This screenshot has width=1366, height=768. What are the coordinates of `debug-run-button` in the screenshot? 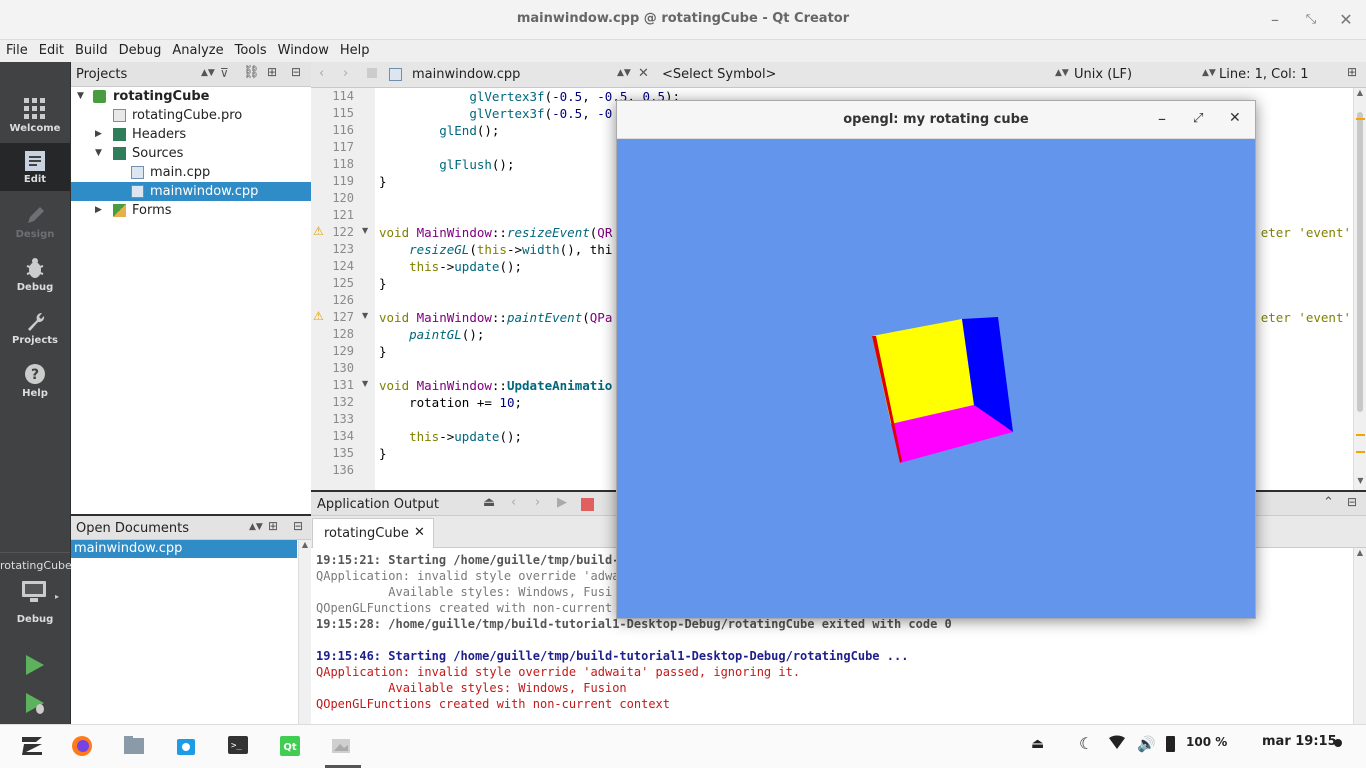 It's located at (36, 706).